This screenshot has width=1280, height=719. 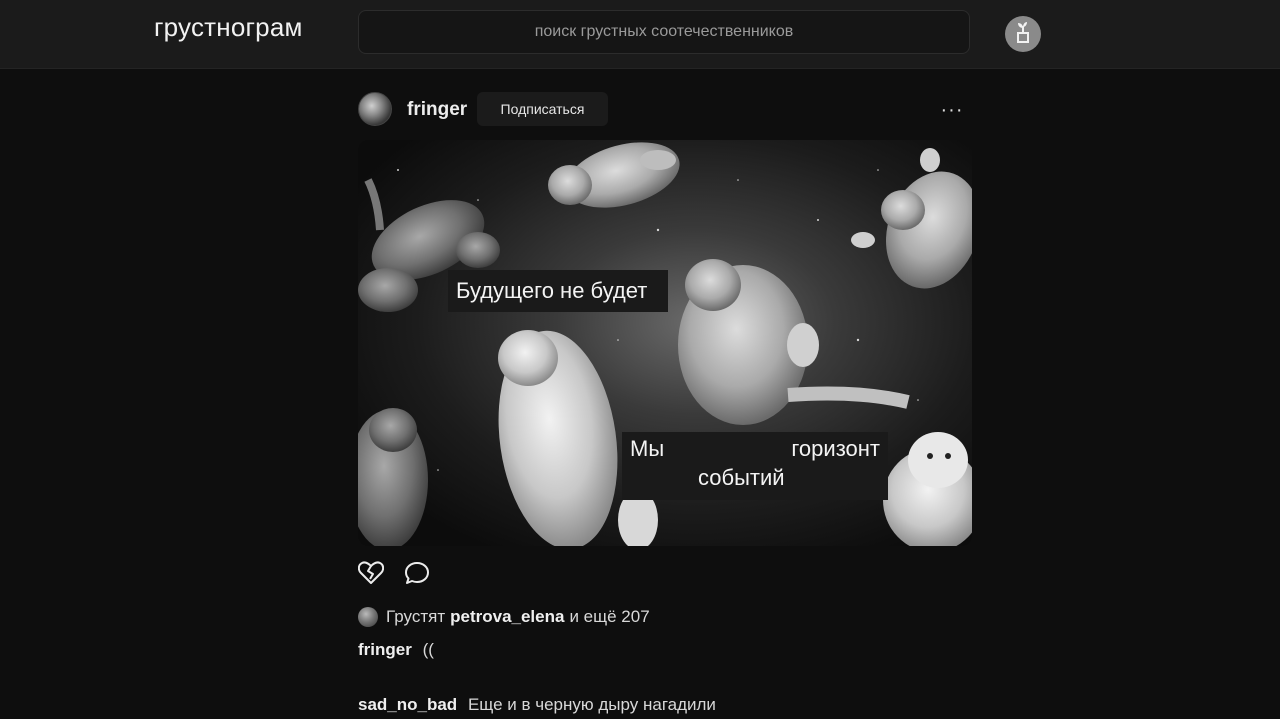 I want to click on caption-text: ((, so click(x=428, y=649).